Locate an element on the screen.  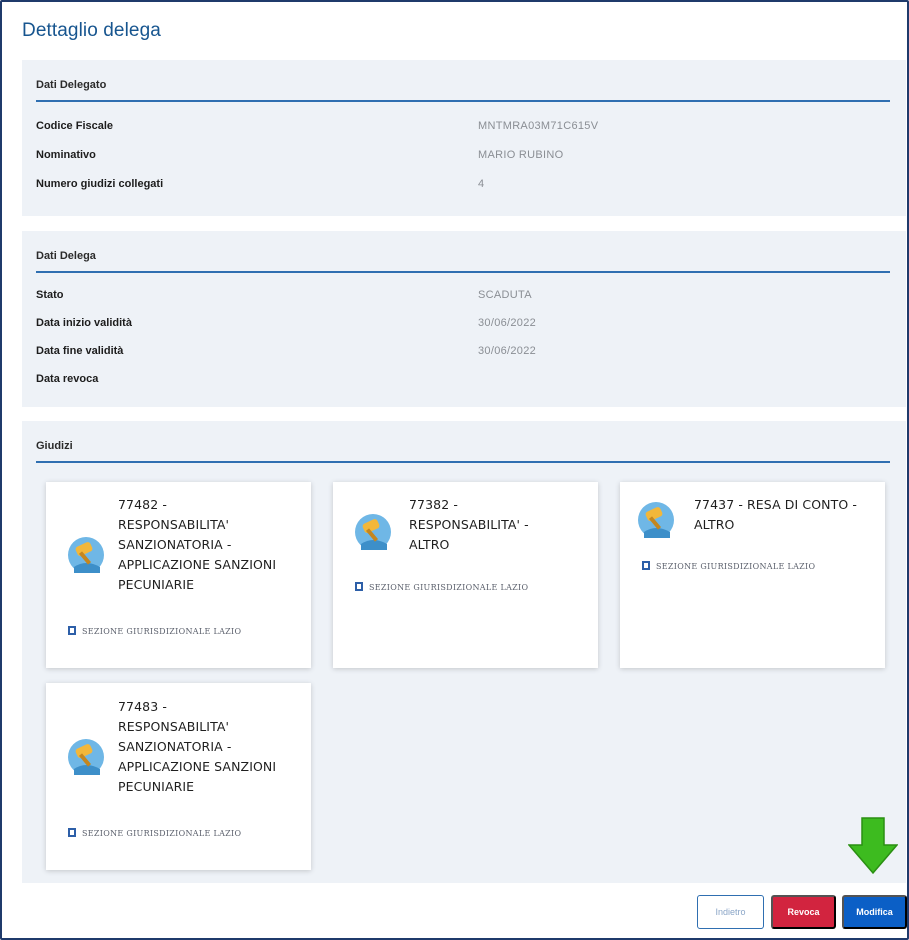
giudizio-title: 77437 - RESA DI CONTO - ALTRO is located at coordinates (775, 514).